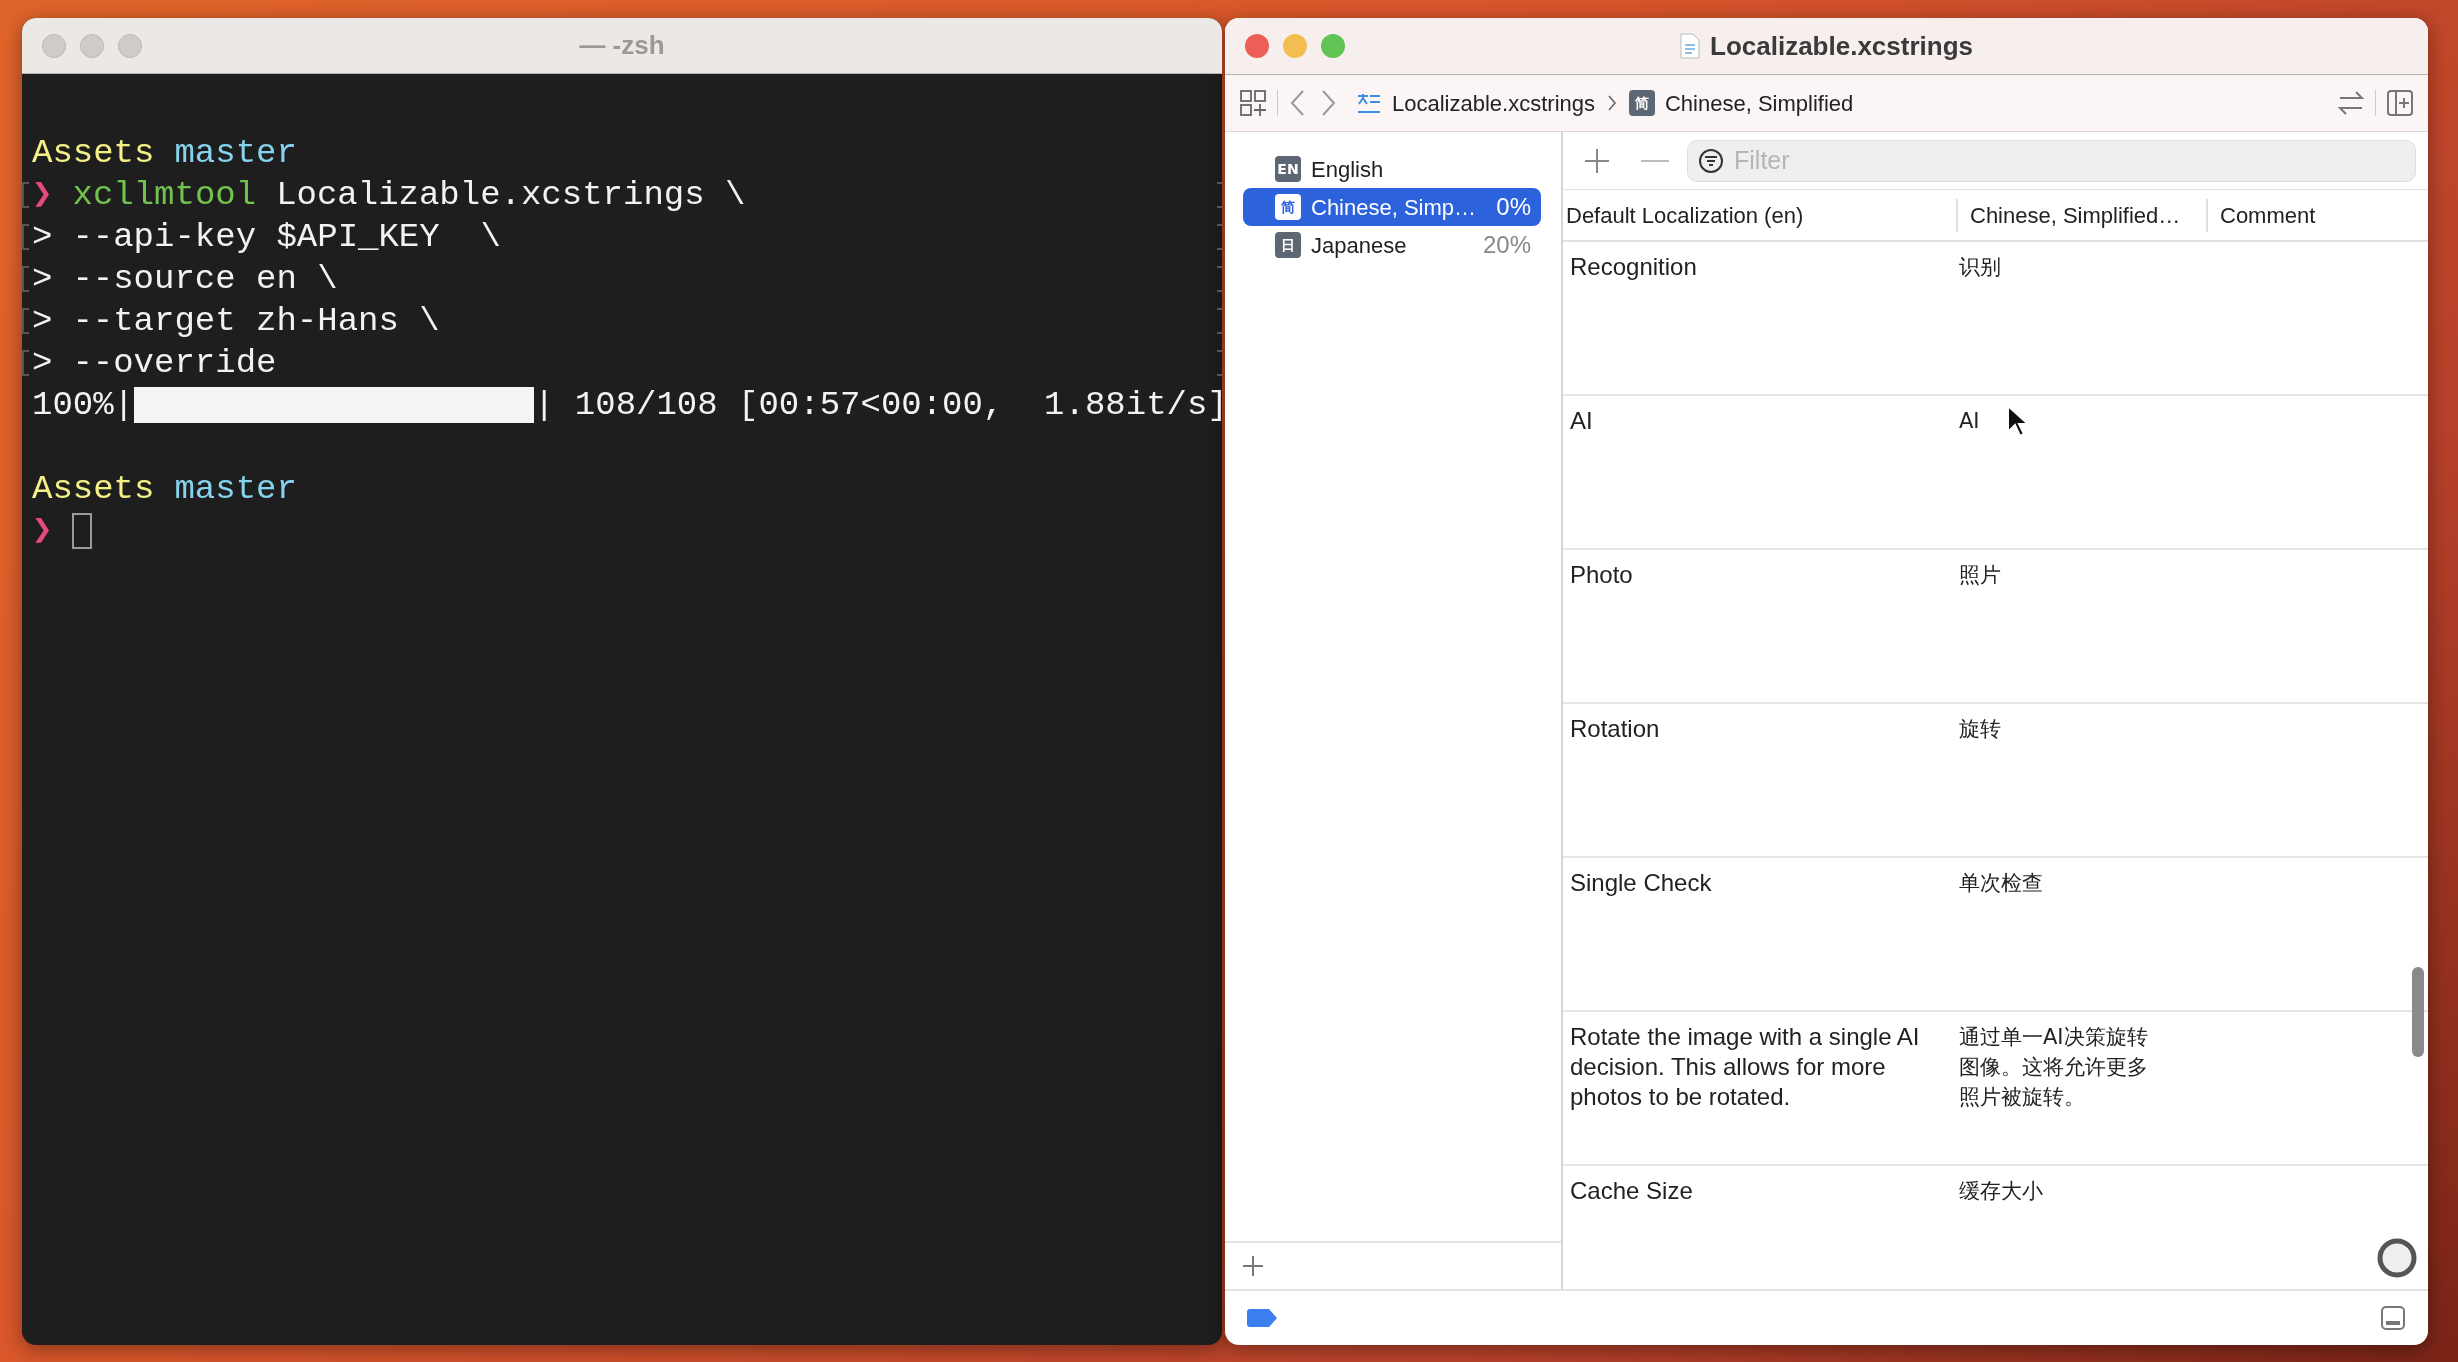  I want to click on language-item: 日 Japanese 20%, so click(1392, 245).